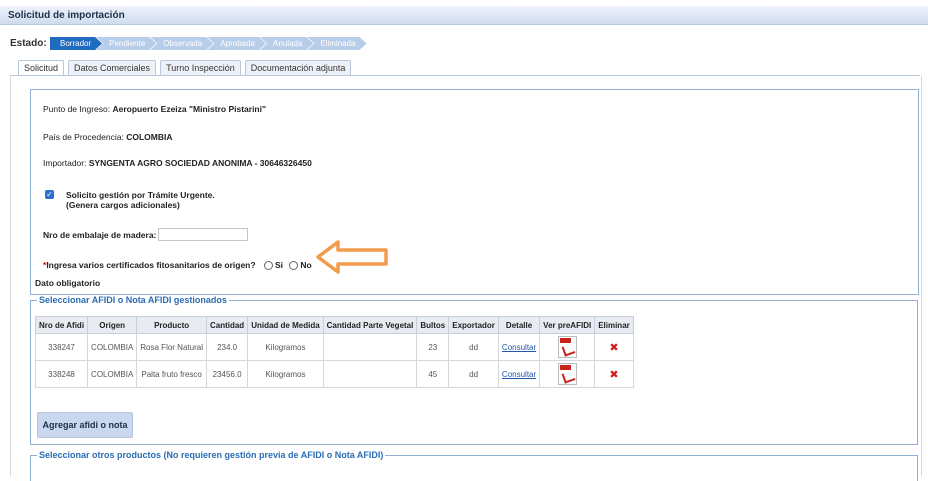 This screenshot has width=928, height=481. What do you see at coordinates (567, 325) in the screenshot?
I see `col-ver-preafidi: Ver preAFIDI` at bounding box center [567, 325].